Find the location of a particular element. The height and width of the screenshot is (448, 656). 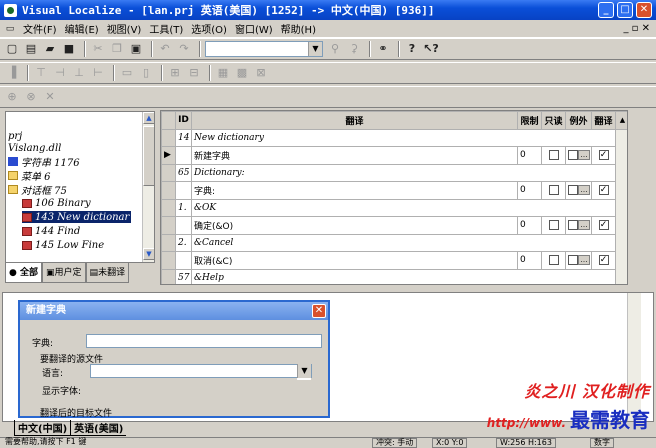

paste-icon: ▣ is located at coordinates (136, 49).